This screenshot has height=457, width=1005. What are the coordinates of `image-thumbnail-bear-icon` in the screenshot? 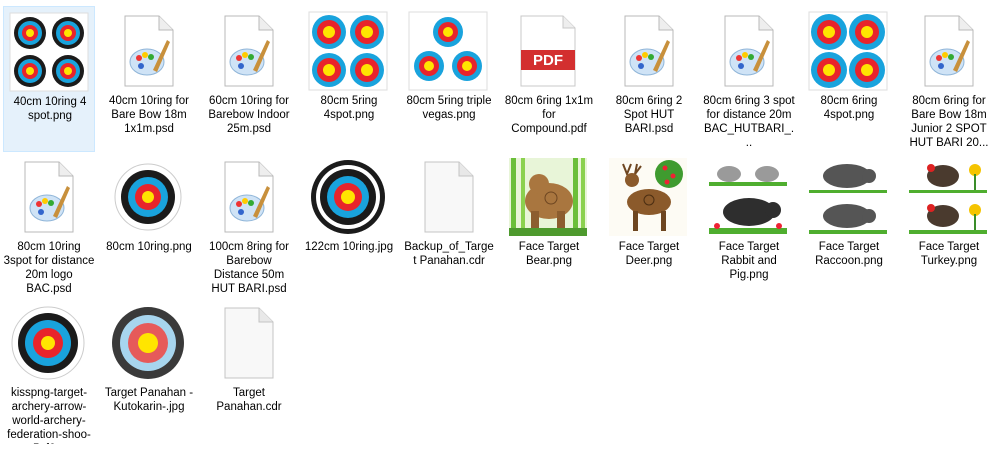 It's located at (548, 197).